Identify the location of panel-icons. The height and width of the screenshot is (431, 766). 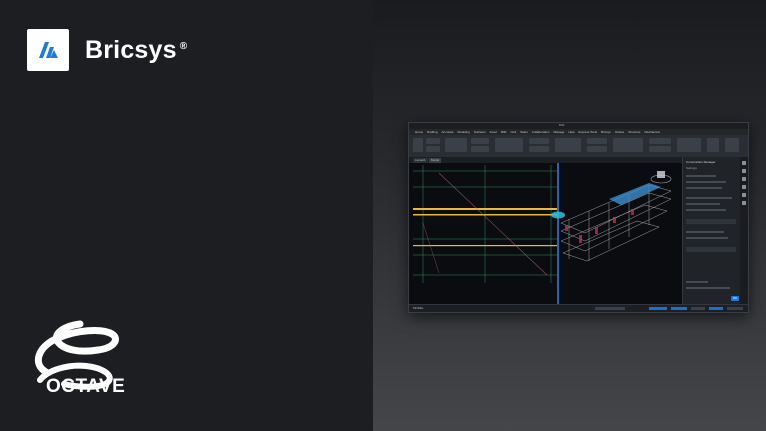
(744, 187).